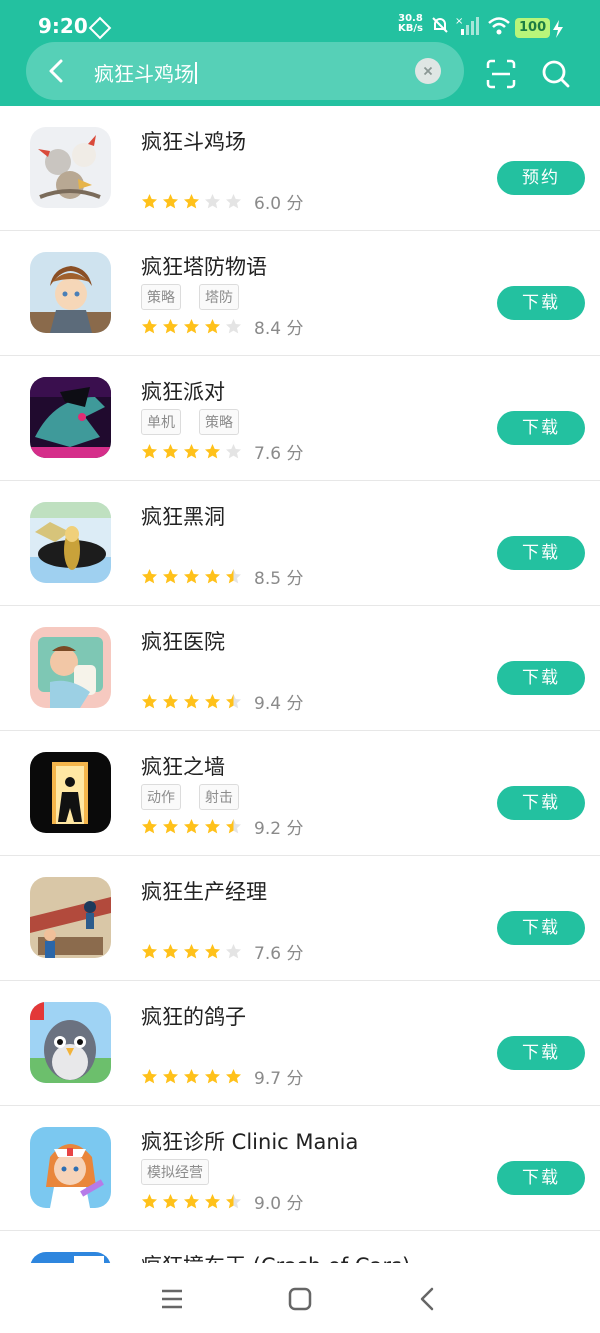 Image resolution: width=600 pixels, height=1333 pixels. I want to click on app-list-item: 疯狂之墙动作 射击 9.2 分 下载, so click(300, 793).